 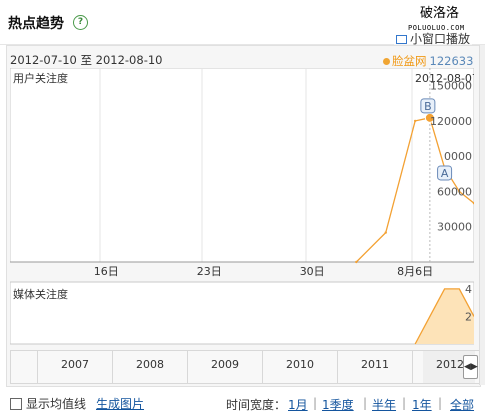 I want to click on generate-image-link: 生成图片, so click(x=120, y=403).